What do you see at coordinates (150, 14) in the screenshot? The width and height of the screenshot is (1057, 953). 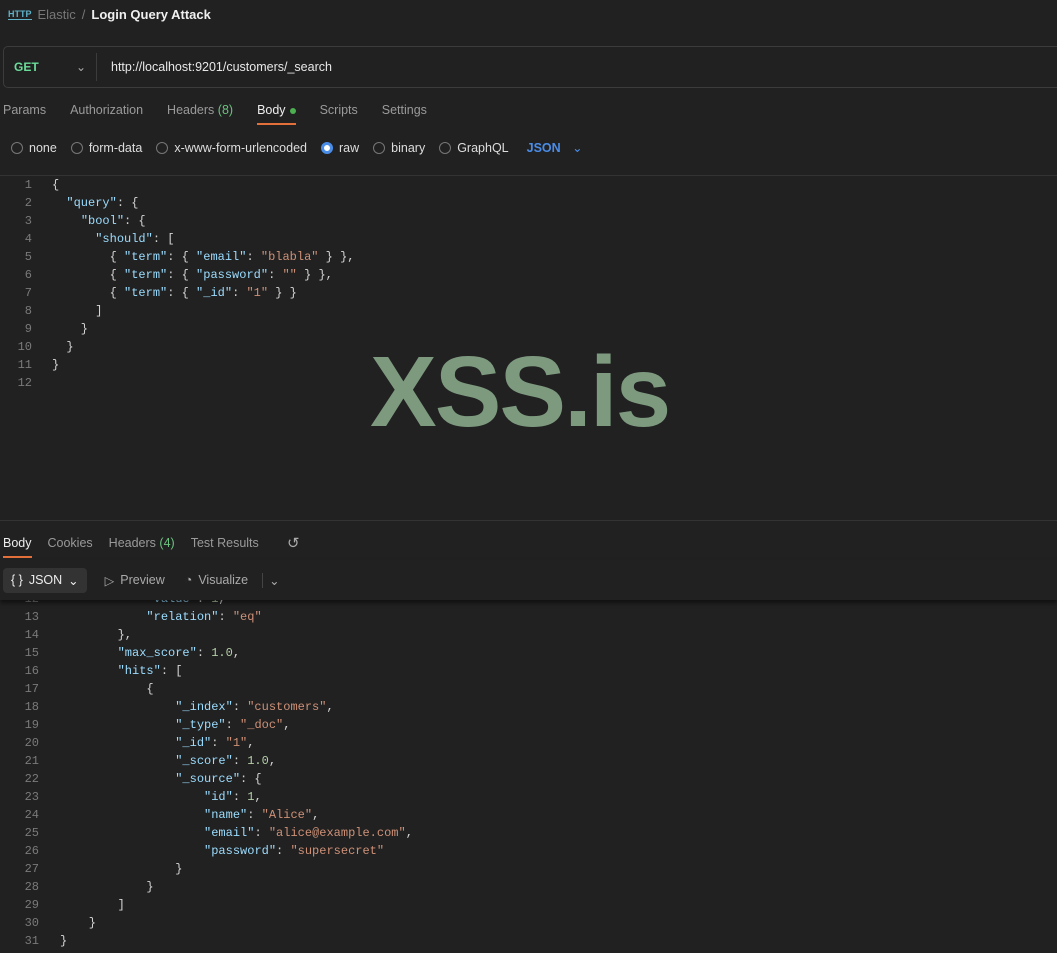 I see `request-title: Login Query Attack` at bounding box center [150, 14].